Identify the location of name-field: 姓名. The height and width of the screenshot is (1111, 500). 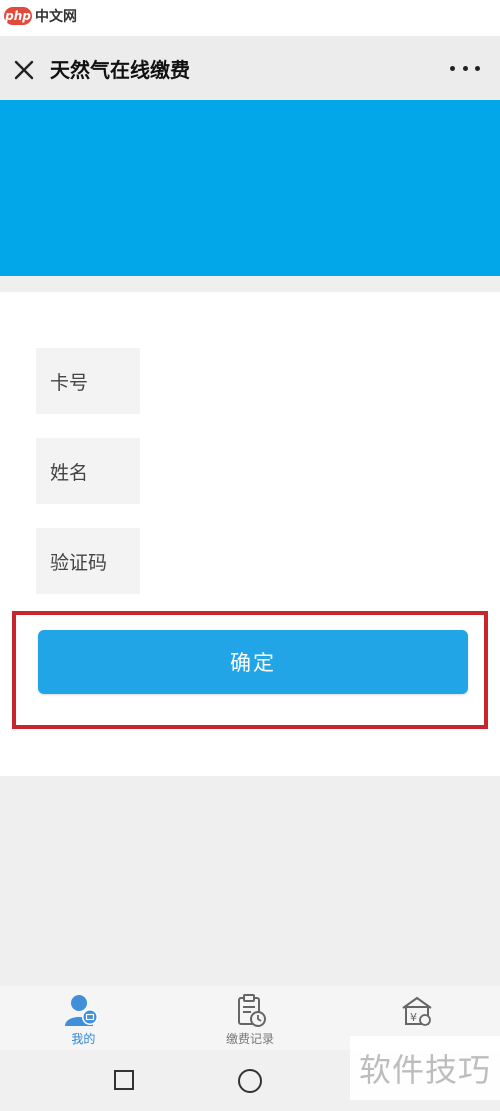
(250, 471).